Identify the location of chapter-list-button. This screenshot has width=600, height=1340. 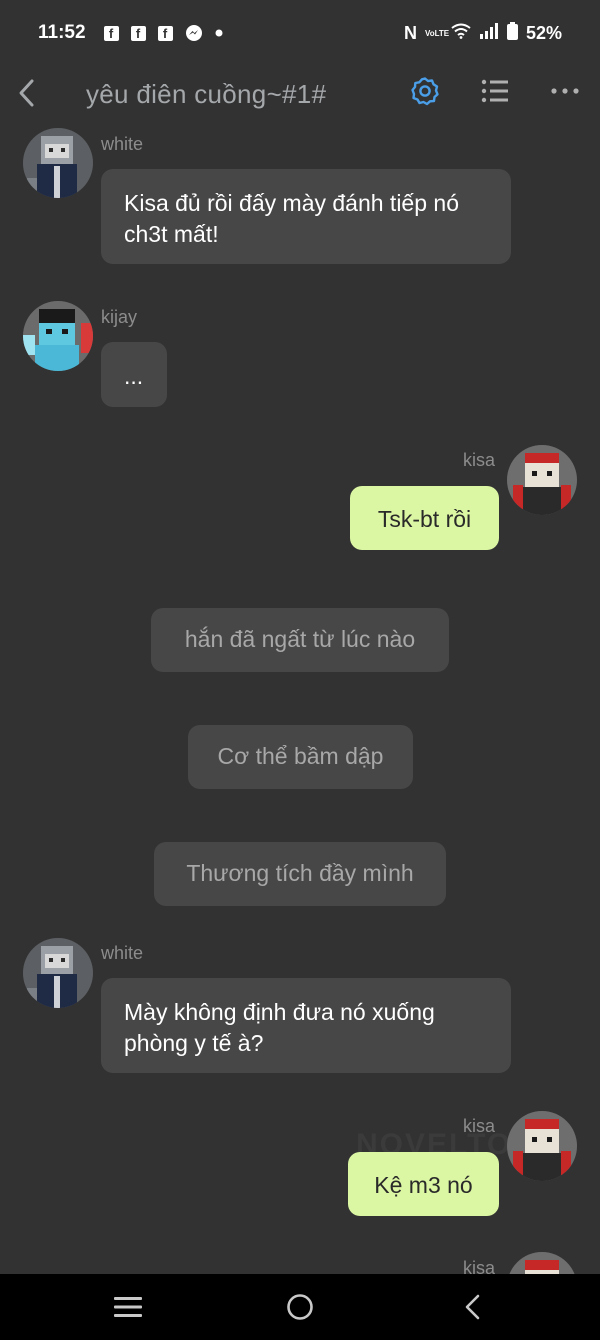
(495, 91).